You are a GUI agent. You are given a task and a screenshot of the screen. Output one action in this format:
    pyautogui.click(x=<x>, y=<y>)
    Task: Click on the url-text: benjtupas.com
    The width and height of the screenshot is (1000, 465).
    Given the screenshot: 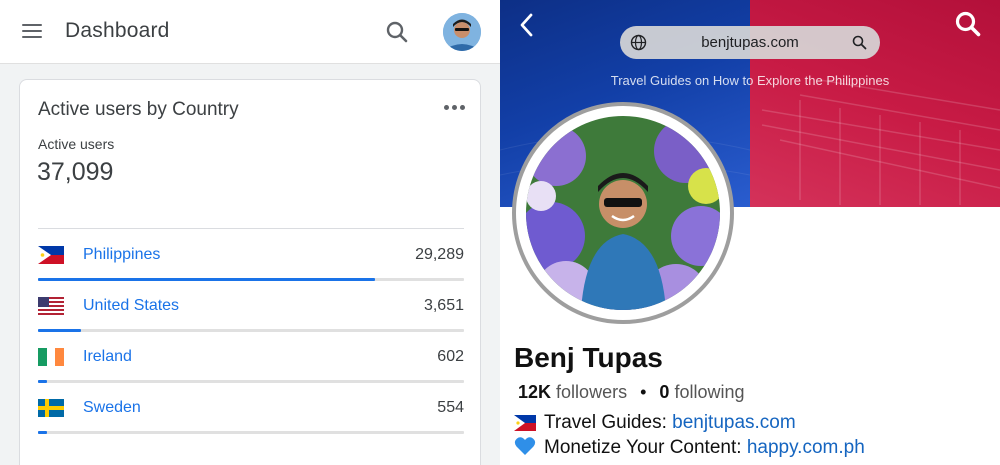 What is the action you would take?
    pyautogui.click(x=750, y=42)
    